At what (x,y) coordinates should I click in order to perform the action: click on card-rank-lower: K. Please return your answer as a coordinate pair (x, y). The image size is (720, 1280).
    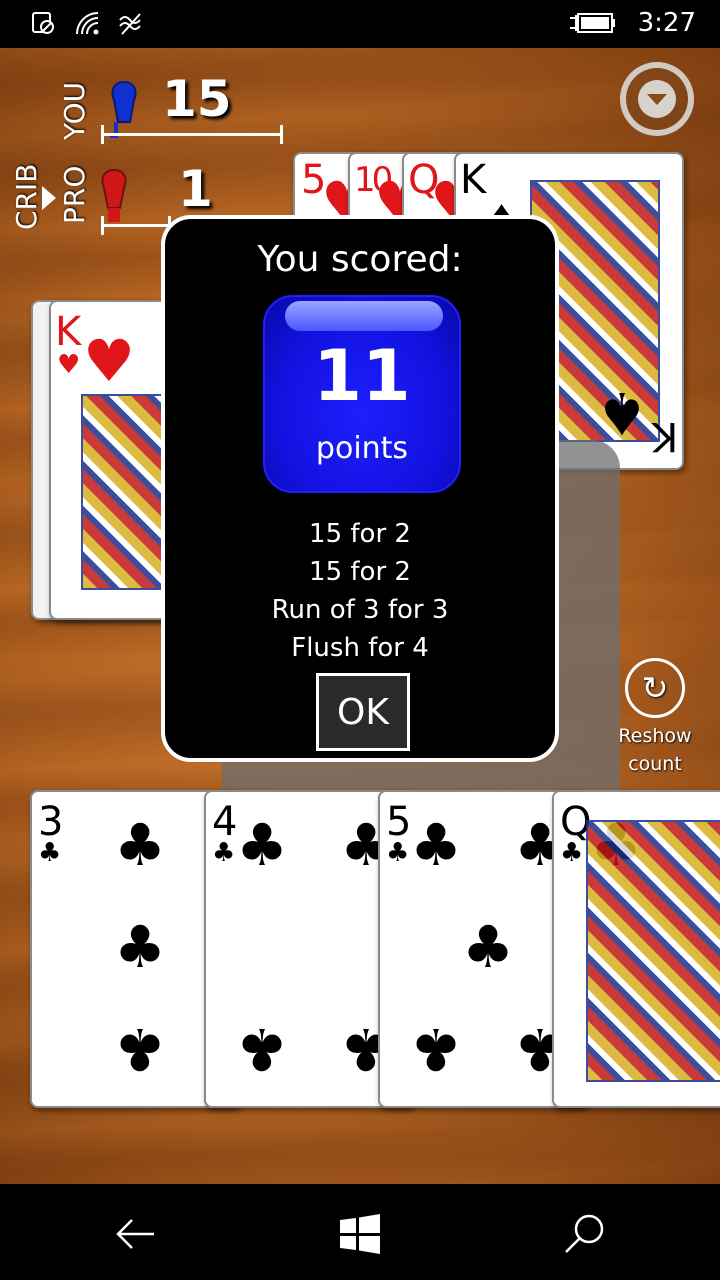
    Looking at the image, I should click on (665, 436).